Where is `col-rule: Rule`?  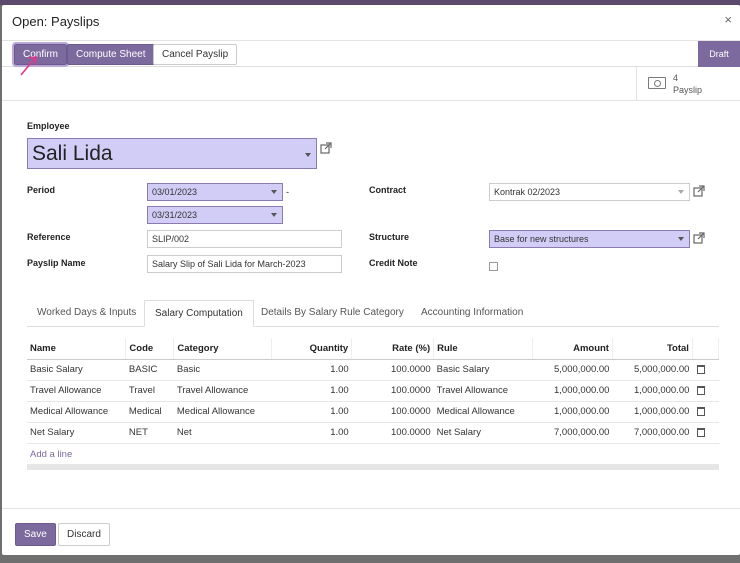 col-rule: Rule is located at coordinates (483, 349).